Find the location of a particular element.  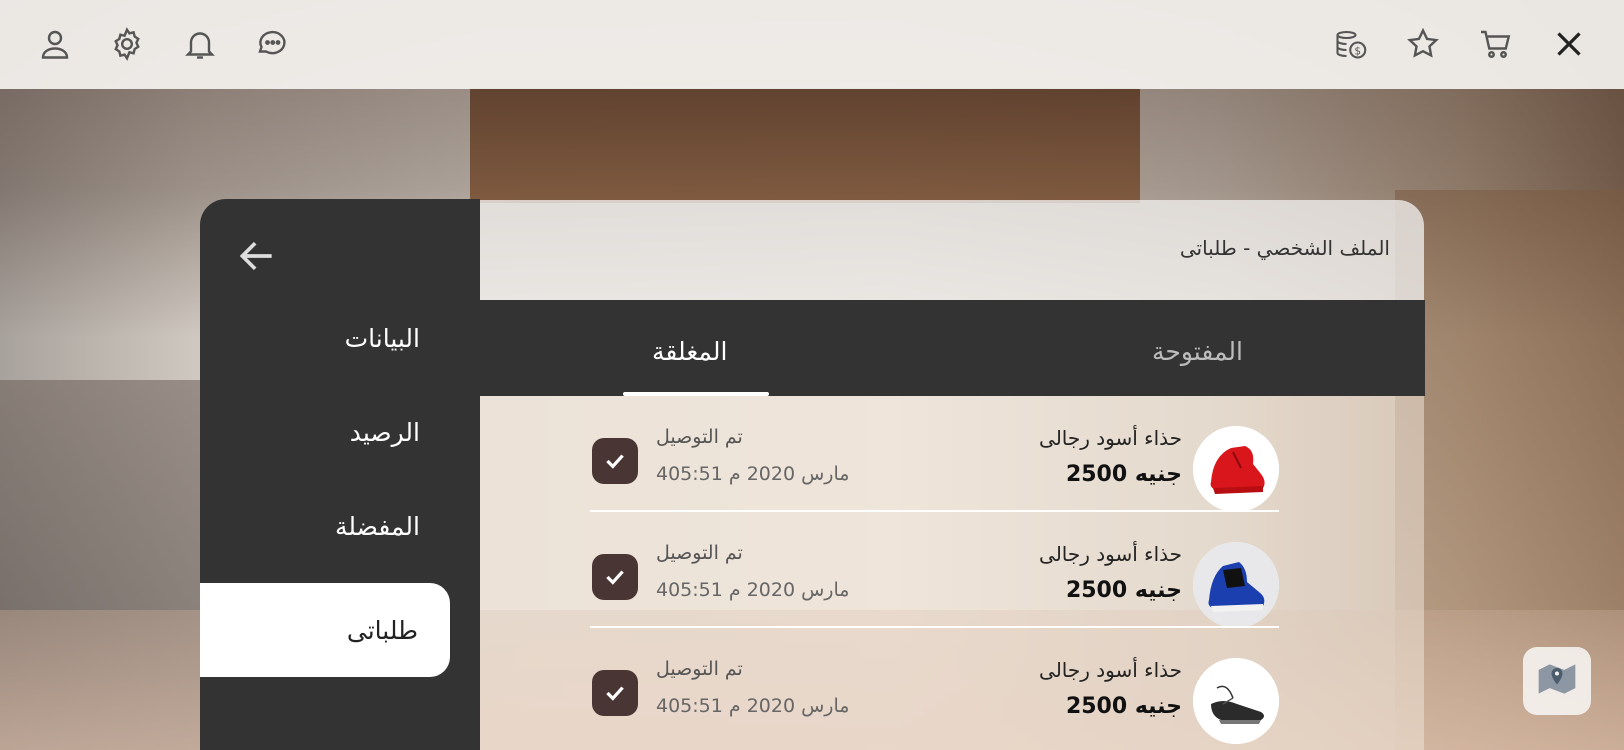

sidebar-item-balance: الرصيد is located at coordinates (385, 432).